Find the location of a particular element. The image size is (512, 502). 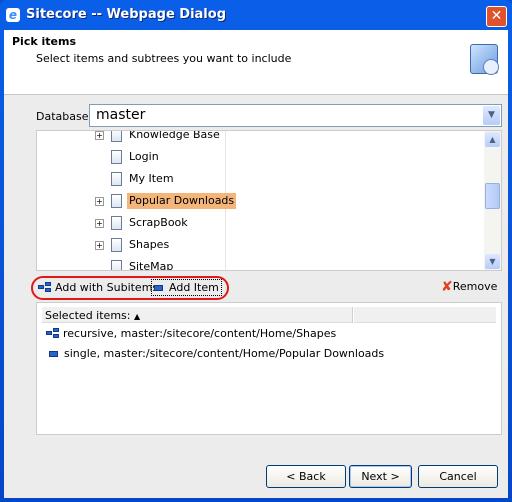

database-select: master ▼ is located at coordinates (295, 115).